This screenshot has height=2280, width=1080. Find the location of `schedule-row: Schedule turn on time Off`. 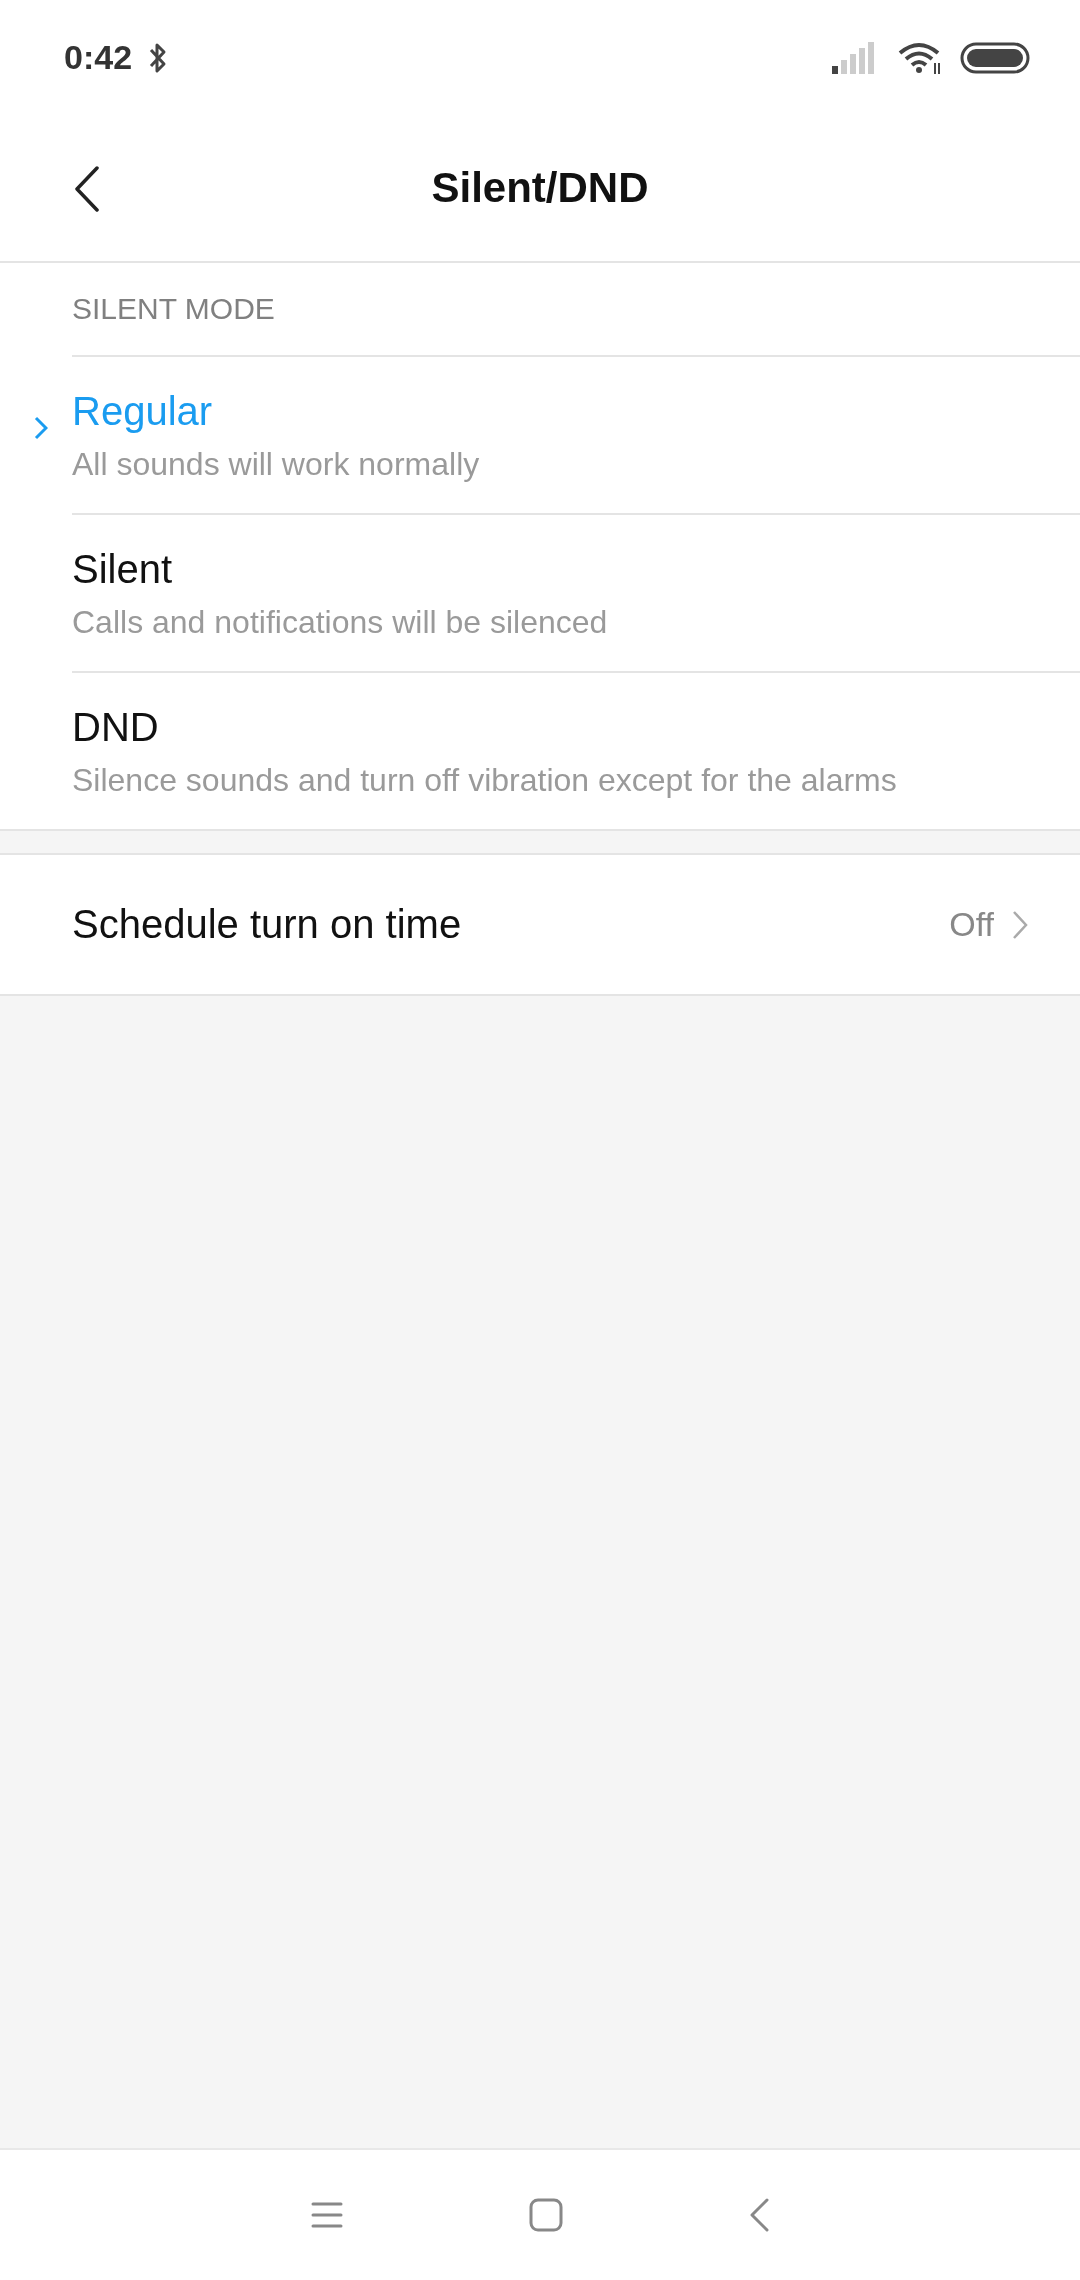

schedule-row: Schedule turn on time Off is located at coordinates (540, 924).